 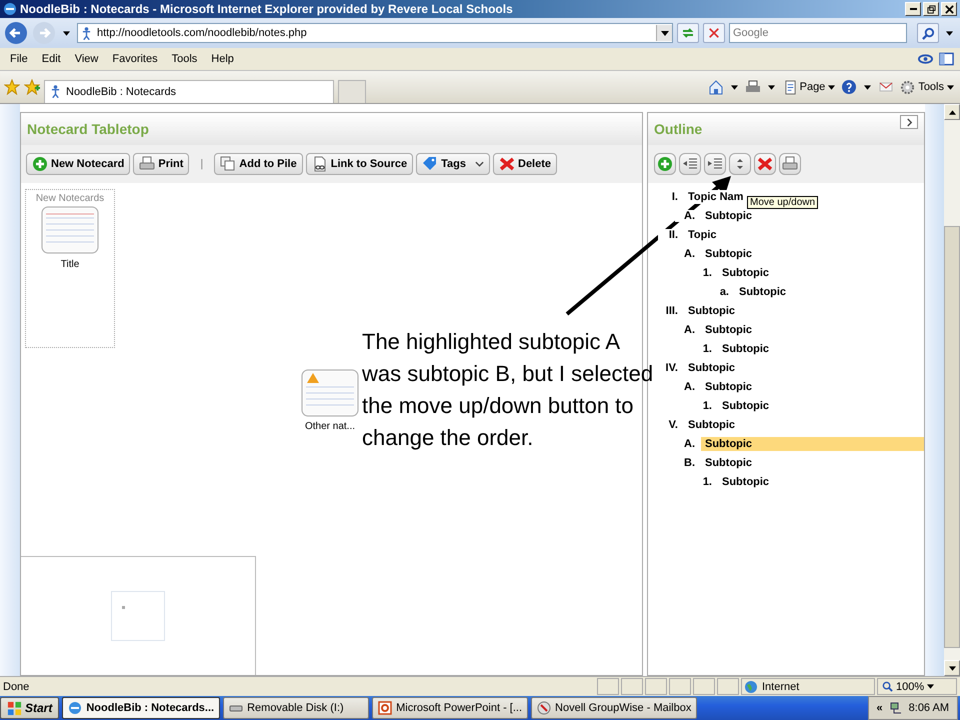 I want to click on close-button, so click(x=949, y=9).